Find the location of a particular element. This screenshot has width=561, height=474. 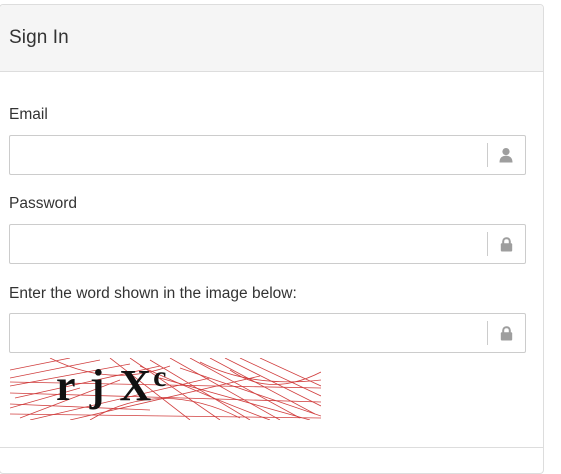

captcha-text: r j Xc is located at coordinates (112, 385).